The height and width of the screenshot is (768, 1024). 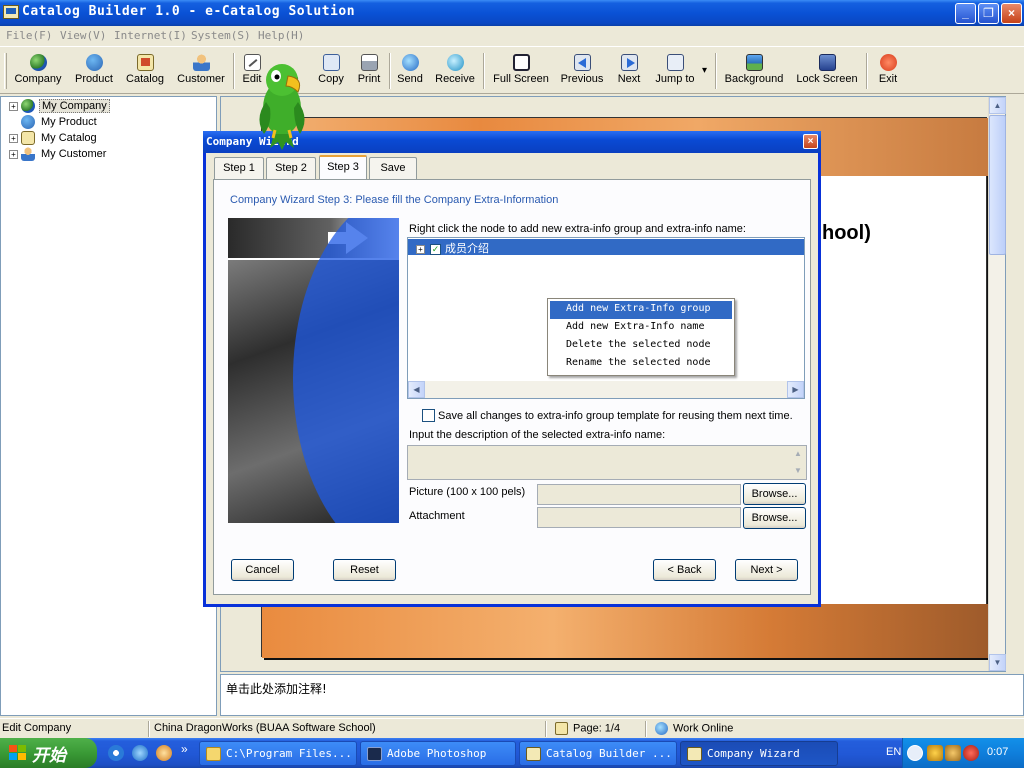 I want to click on menu-system: System(S), so click(x=221, y=35).